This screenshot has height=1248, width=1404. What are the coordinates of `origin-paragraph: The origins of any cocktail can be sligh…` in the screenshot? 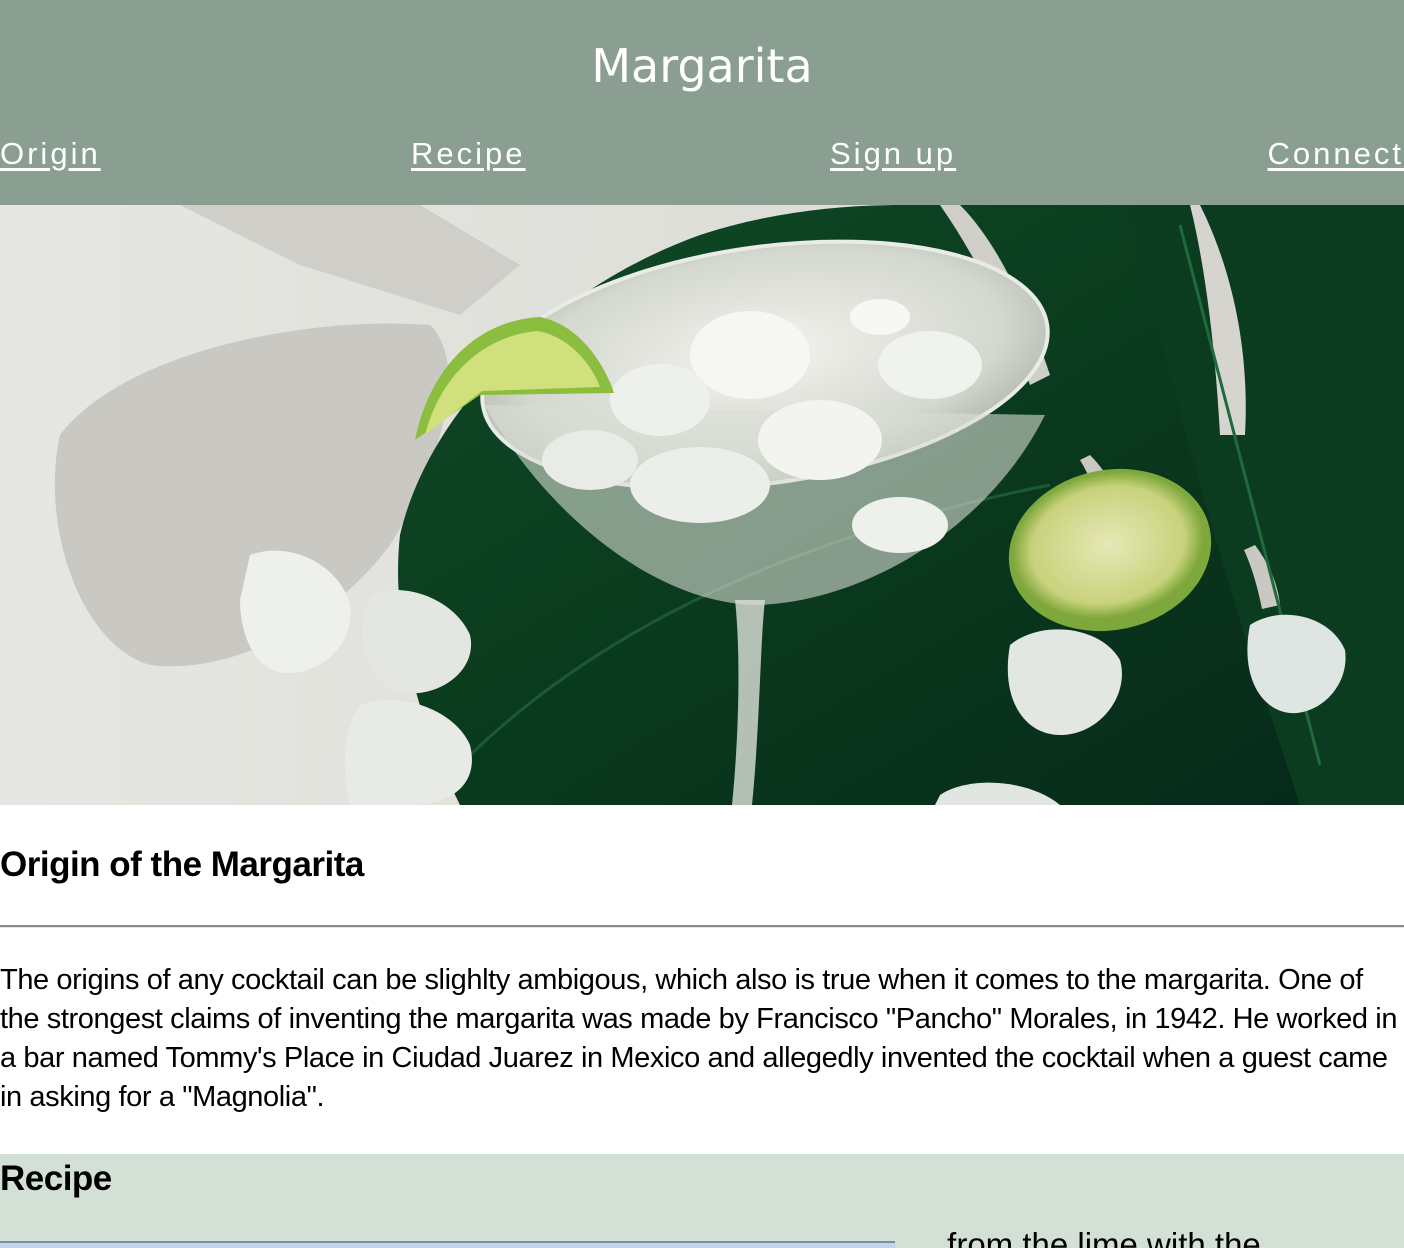 It's located at (699, 1038).